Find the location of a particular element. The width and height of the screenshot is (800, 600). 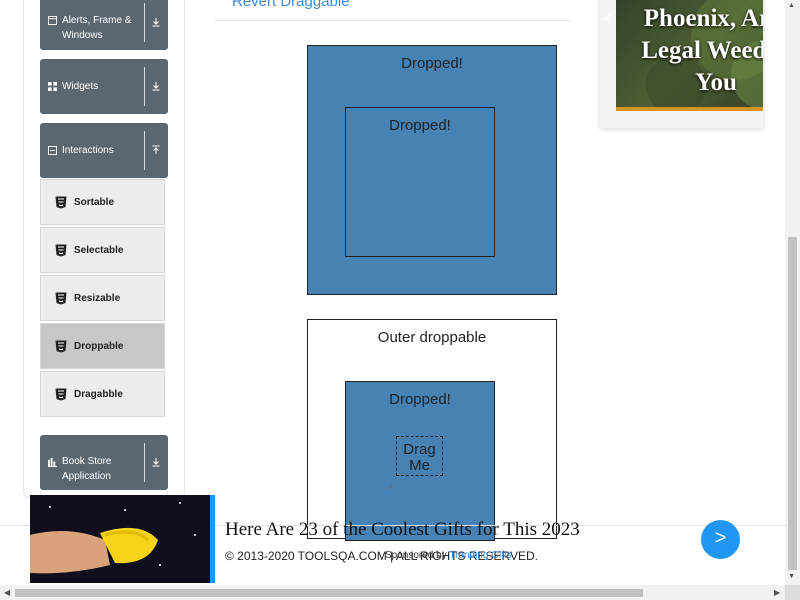

scroll-left-icon: ◀ is located at coordinates (7, 592).